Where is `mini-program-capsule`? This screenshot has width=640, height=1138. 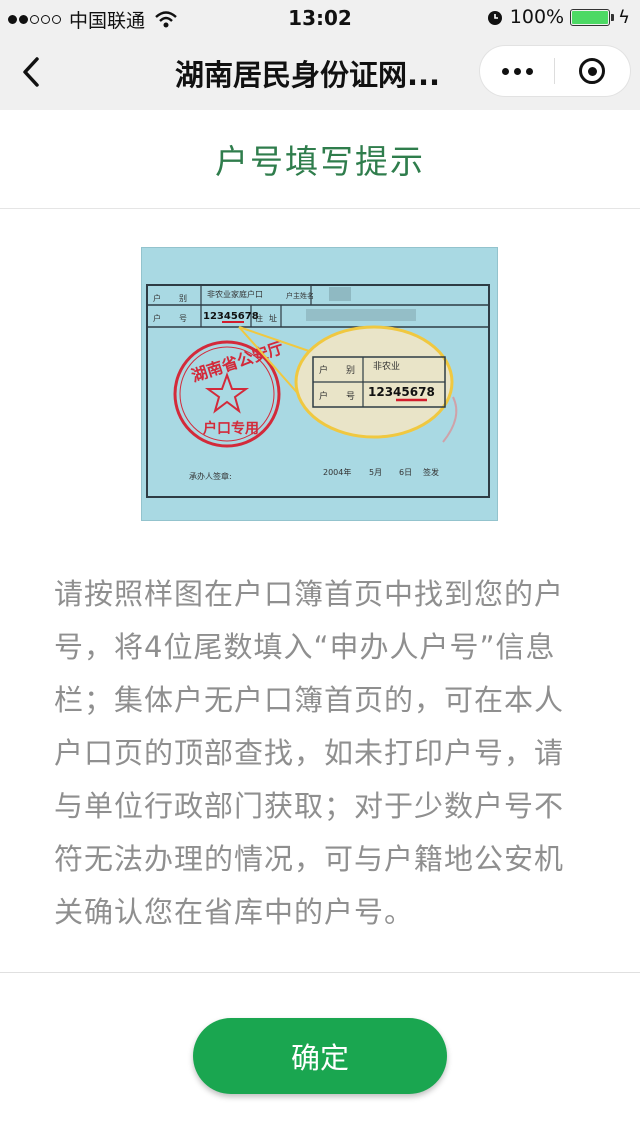
mini-program-capsule is located at coordinates (555, 71).